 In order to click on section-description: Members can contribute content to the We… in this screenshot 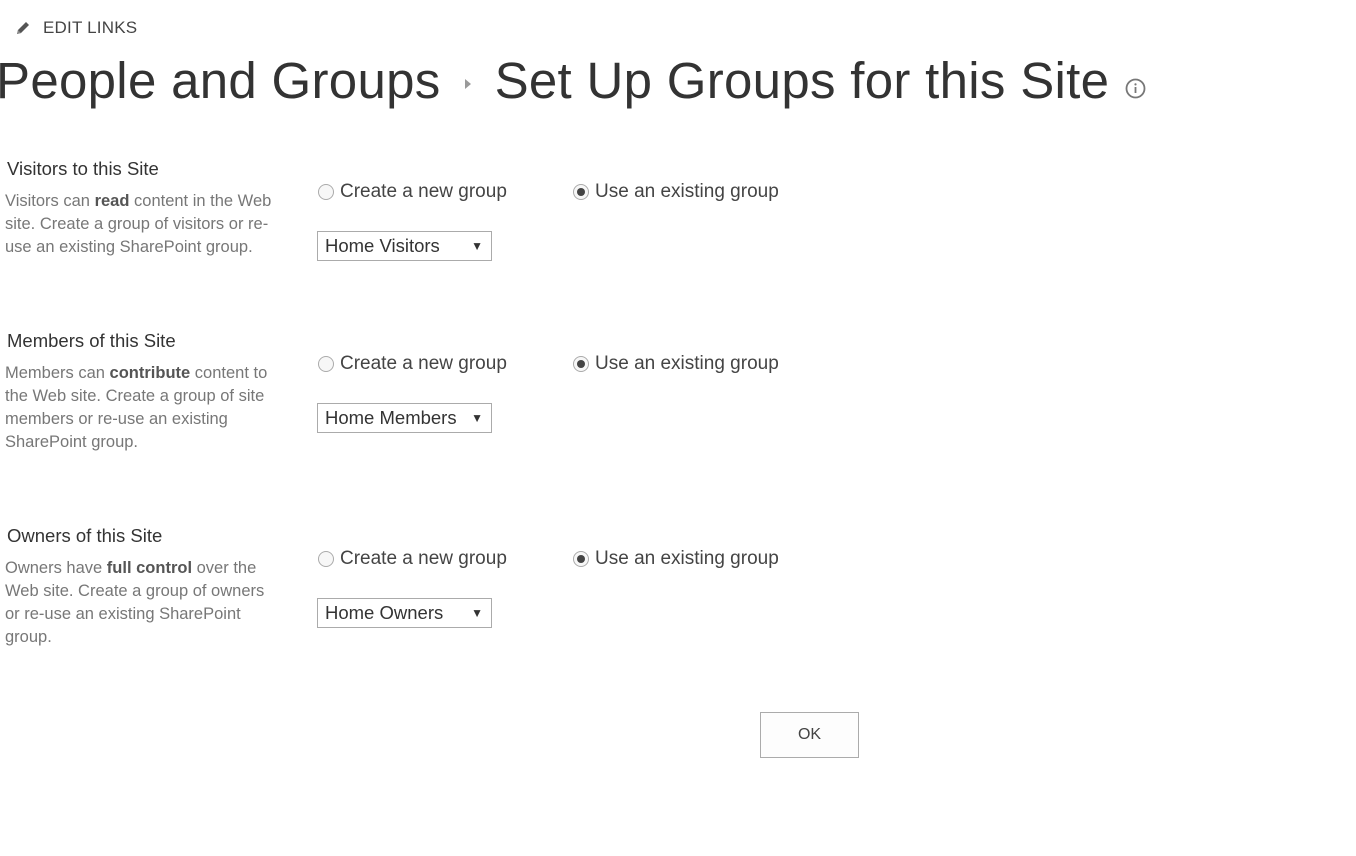, I will do `click(136, 407)`.